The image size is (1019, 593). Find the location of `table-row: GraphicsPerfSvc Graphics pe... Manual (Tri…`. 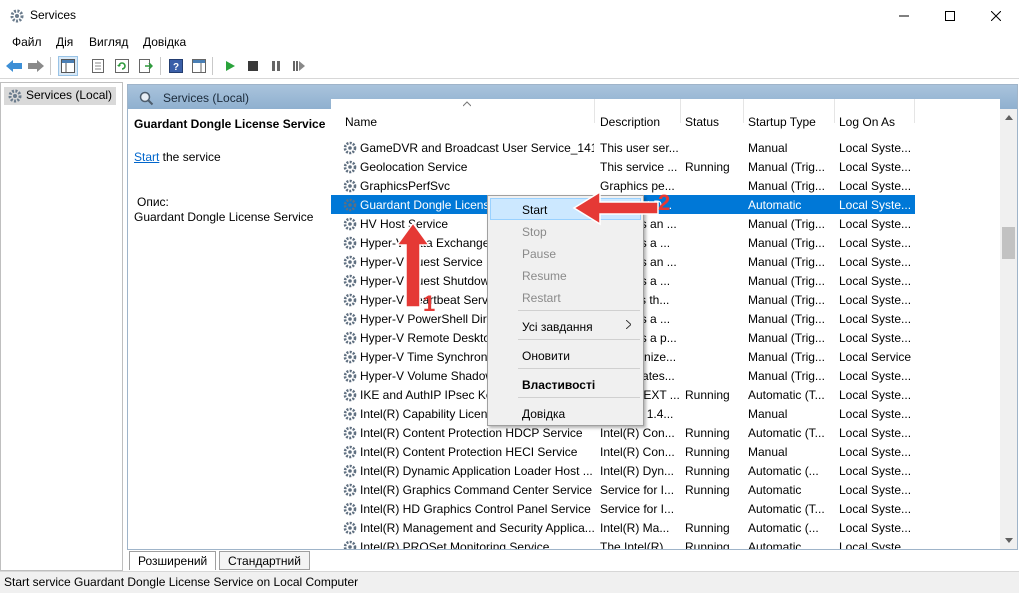

table-row: GraphicsPerfSvc Graphics pe... Manual (Tri… is located at coordinates (623, 185).